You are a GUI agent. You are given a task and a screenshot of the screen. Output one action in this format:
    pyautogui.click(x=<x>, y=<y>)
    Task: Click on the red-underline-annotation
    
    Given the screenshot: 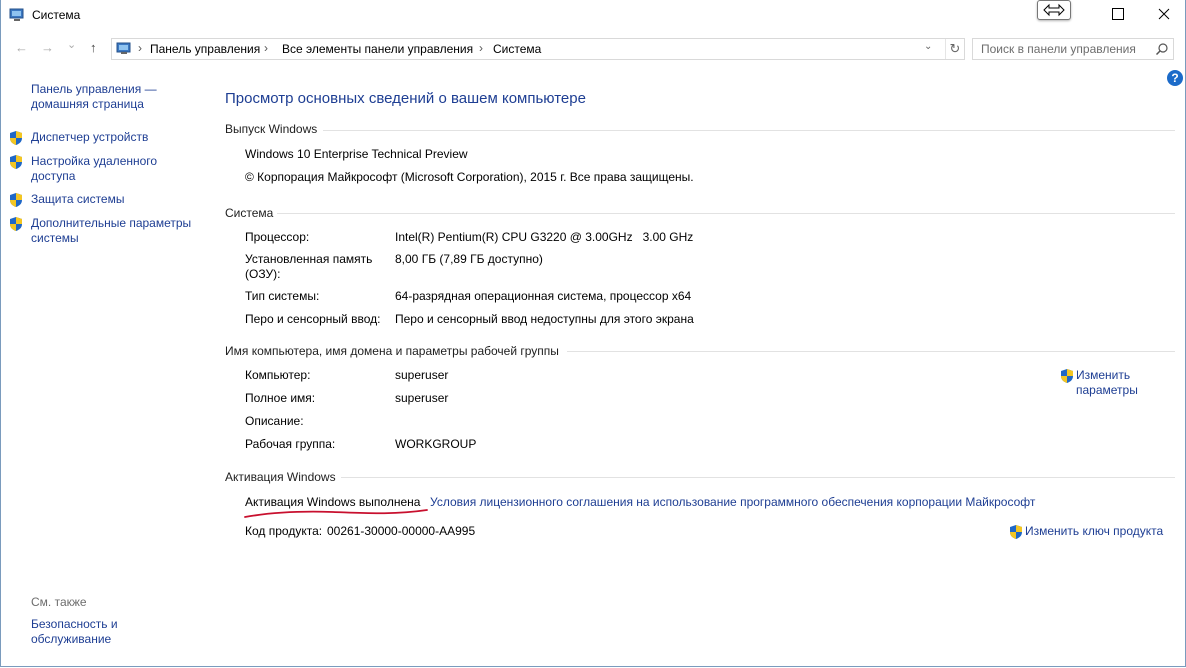 What is the action you would take?
    pyautogui.click(x=336, y=513)
    